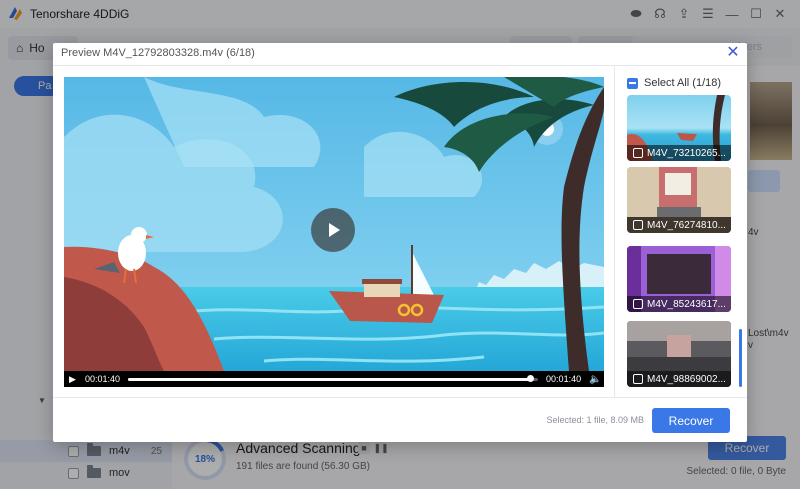 The image size is (800, 489). Describe the element at coordinates (158, 53) in the screenshot. I see `preview-title: Preview M4V_12792803328.m4v (6/18)` at that location.